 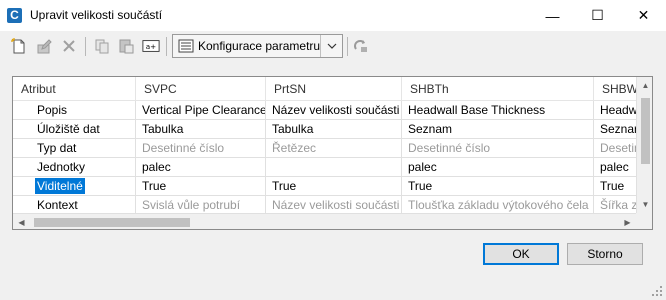 I want to click on ok-button: OK, so click(x=521, y=254).